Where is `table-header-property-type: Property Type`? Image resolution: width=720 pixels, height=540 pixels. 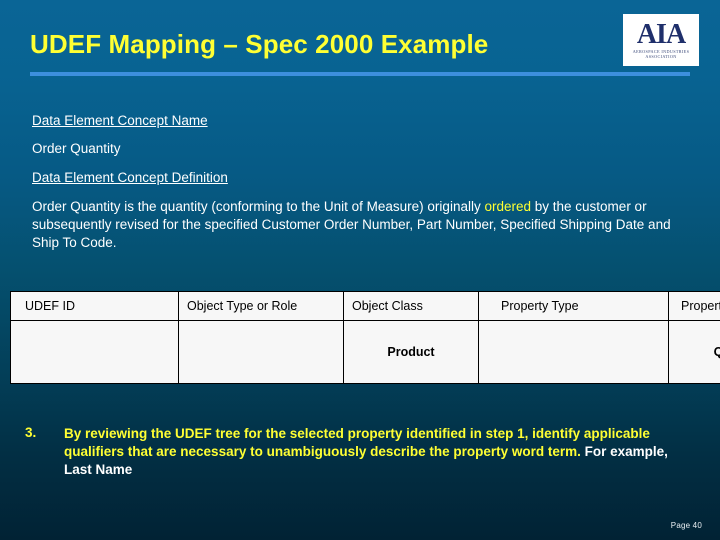
table-header-property-type: Property Type is located at coordinates (573, 306).